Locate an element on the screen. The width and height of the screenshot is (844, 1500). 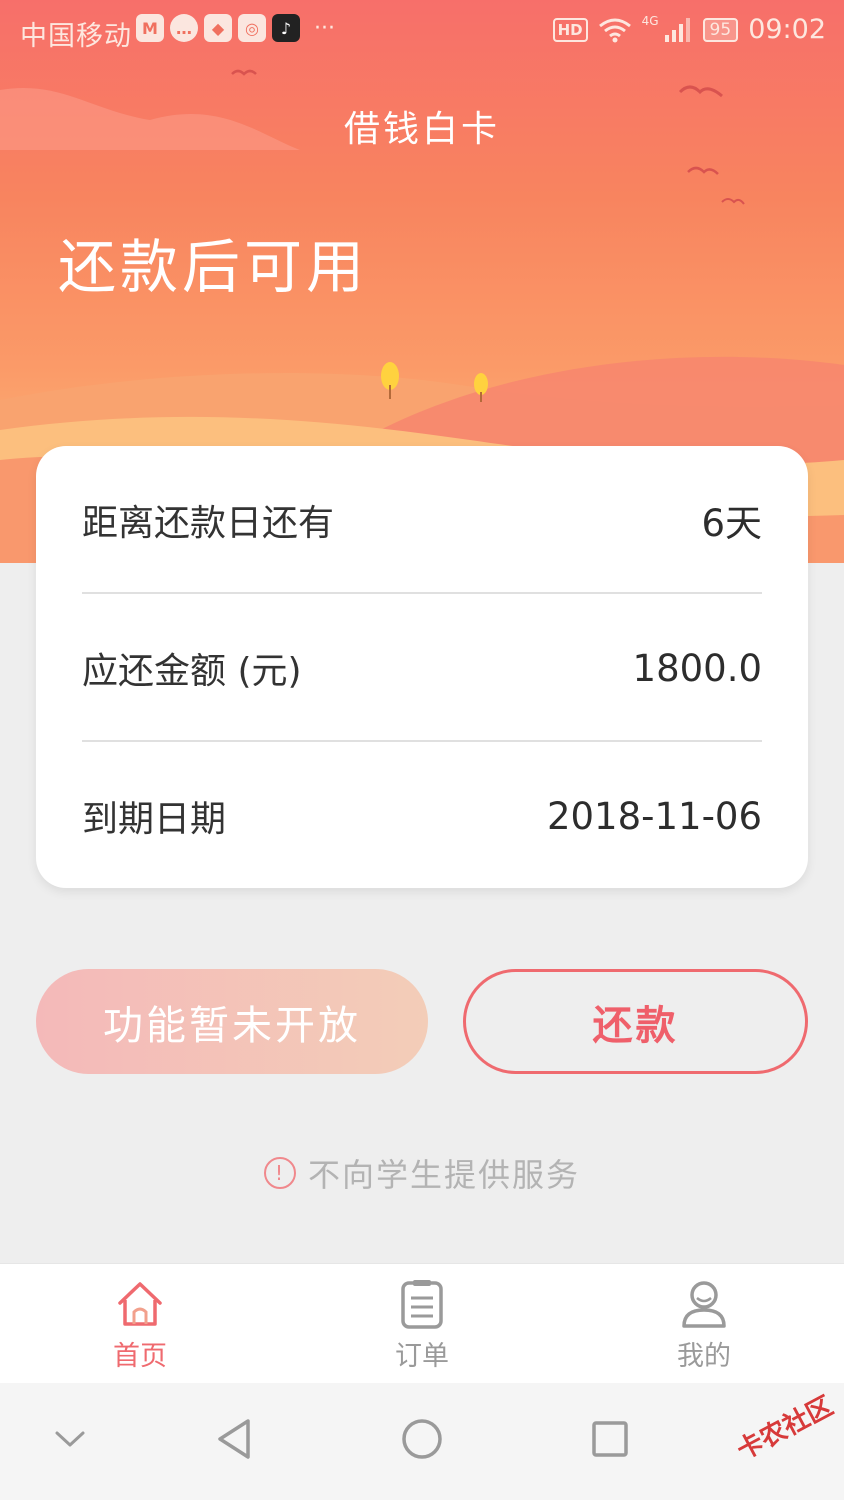
tab-profile: 我的 is located at coordinates (704, 1325).